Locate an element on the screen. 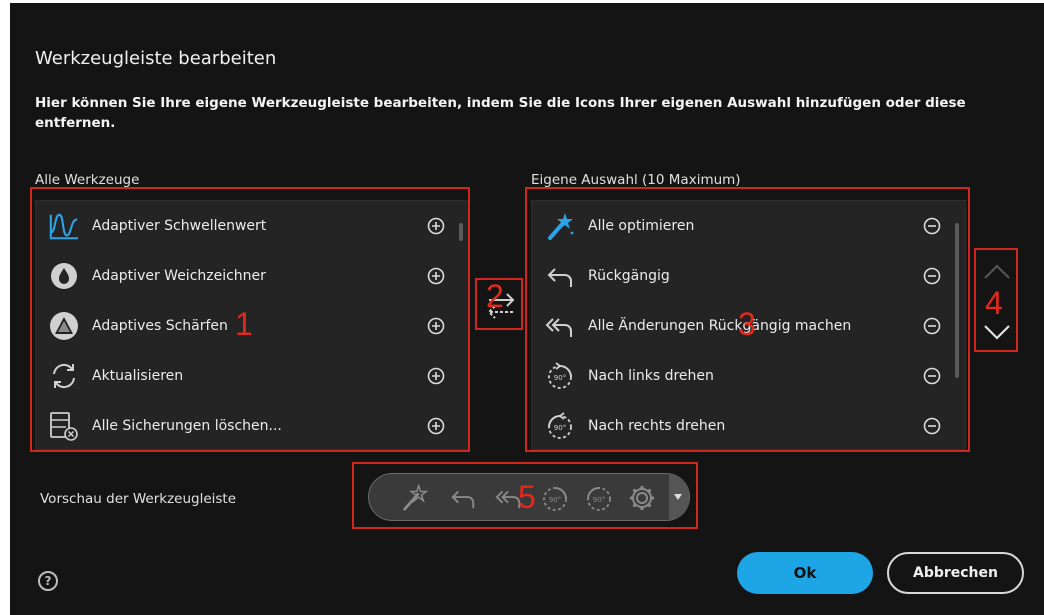 Image resolution: width=1044 pixels, height=615 pixels. annotation-number-1: 1 is located at coordinates (244, 324).